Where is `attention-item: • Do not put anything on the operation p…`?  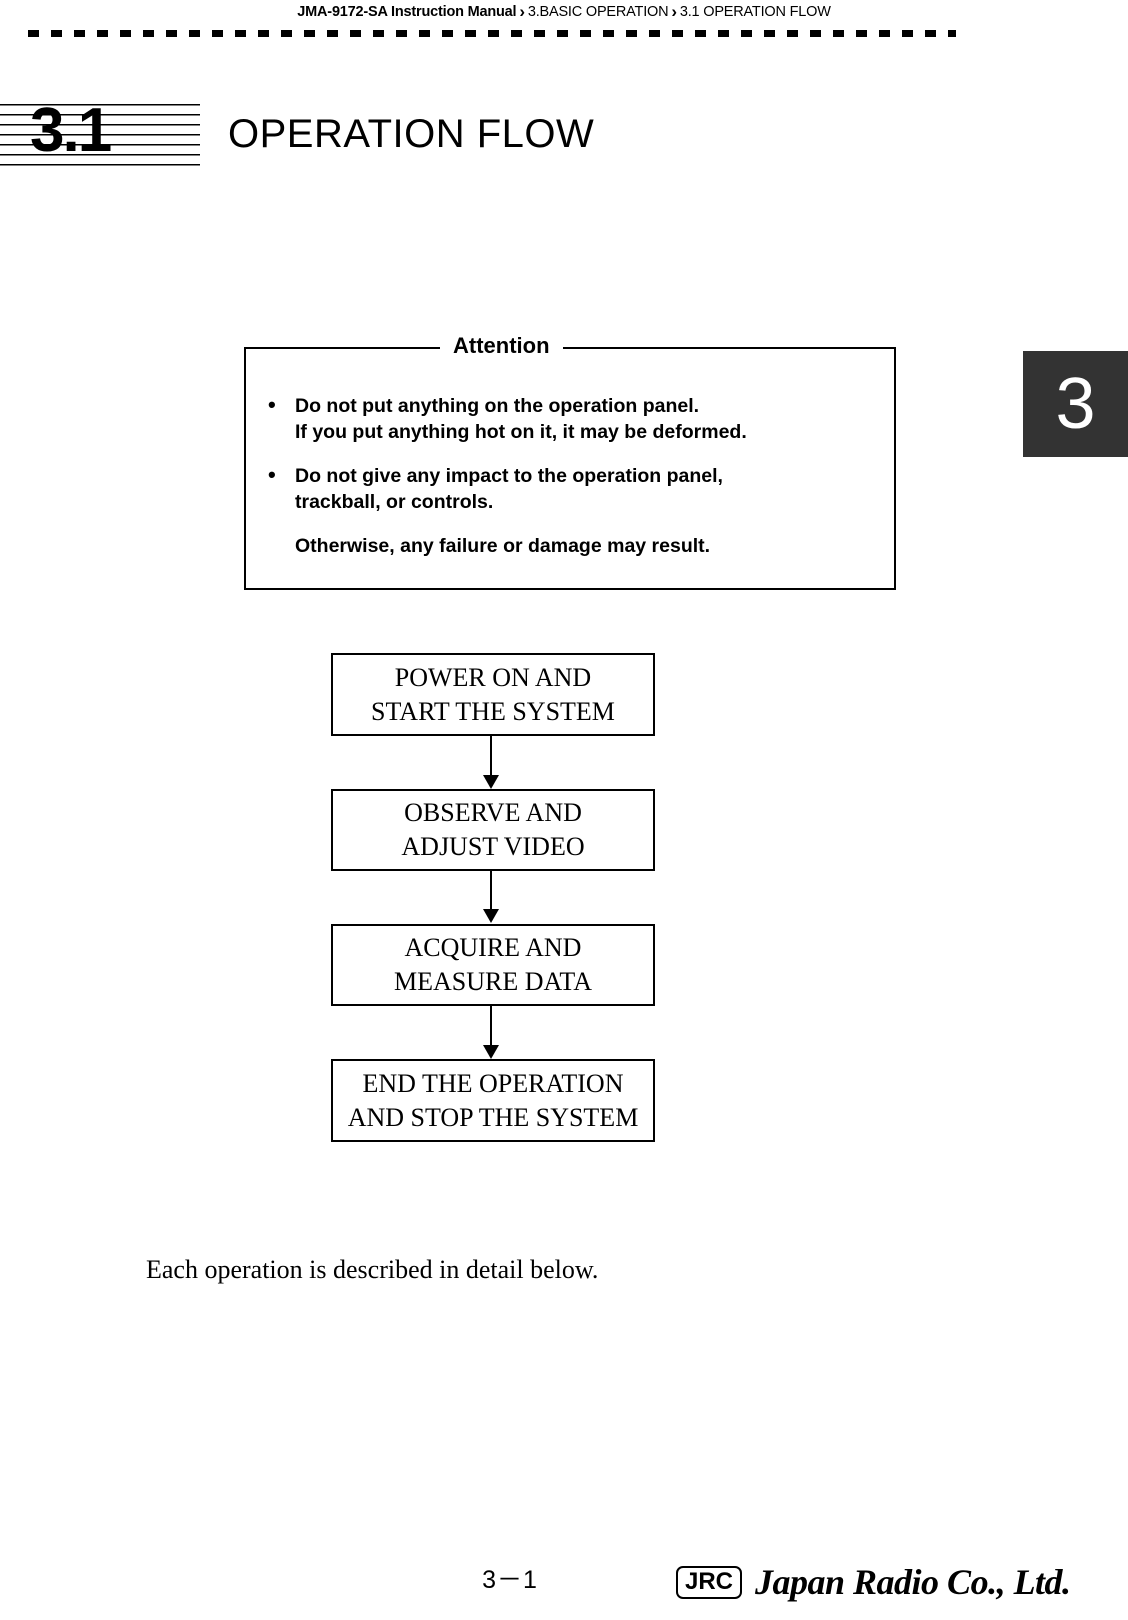 attention-item: • Do not put anything on the operation p… is located at coordinates (568, 418).